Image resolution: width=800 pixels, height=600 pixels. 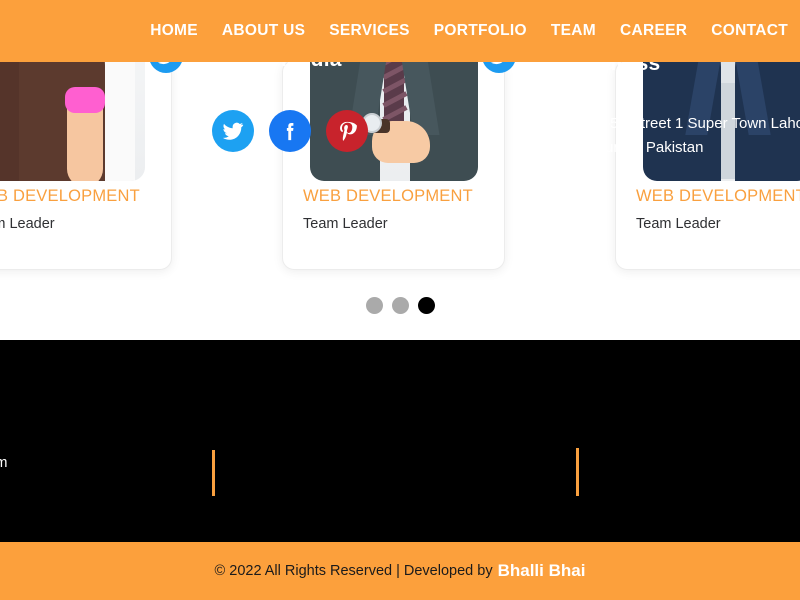 I want to click on nav-item-services: SERVICES, so click(x=369, y=31).